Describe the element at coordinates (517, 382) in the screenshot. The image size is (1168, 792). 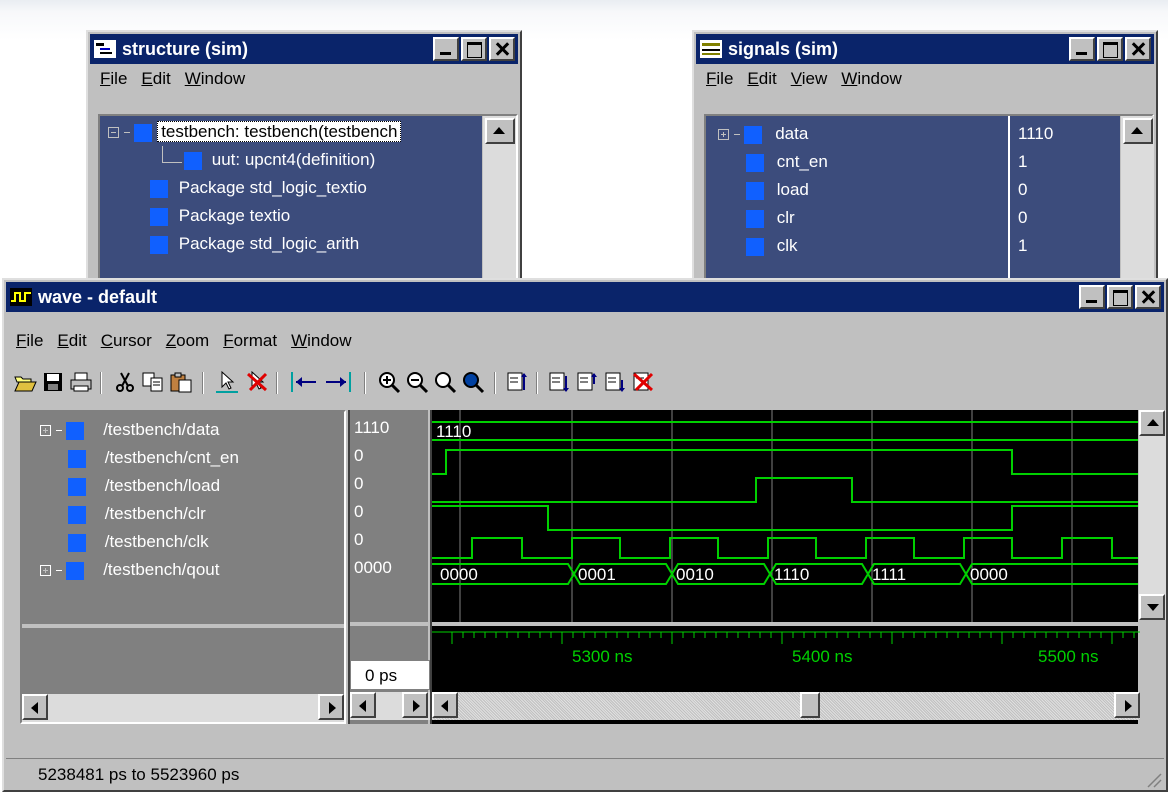
I see `find-icon` at that location.